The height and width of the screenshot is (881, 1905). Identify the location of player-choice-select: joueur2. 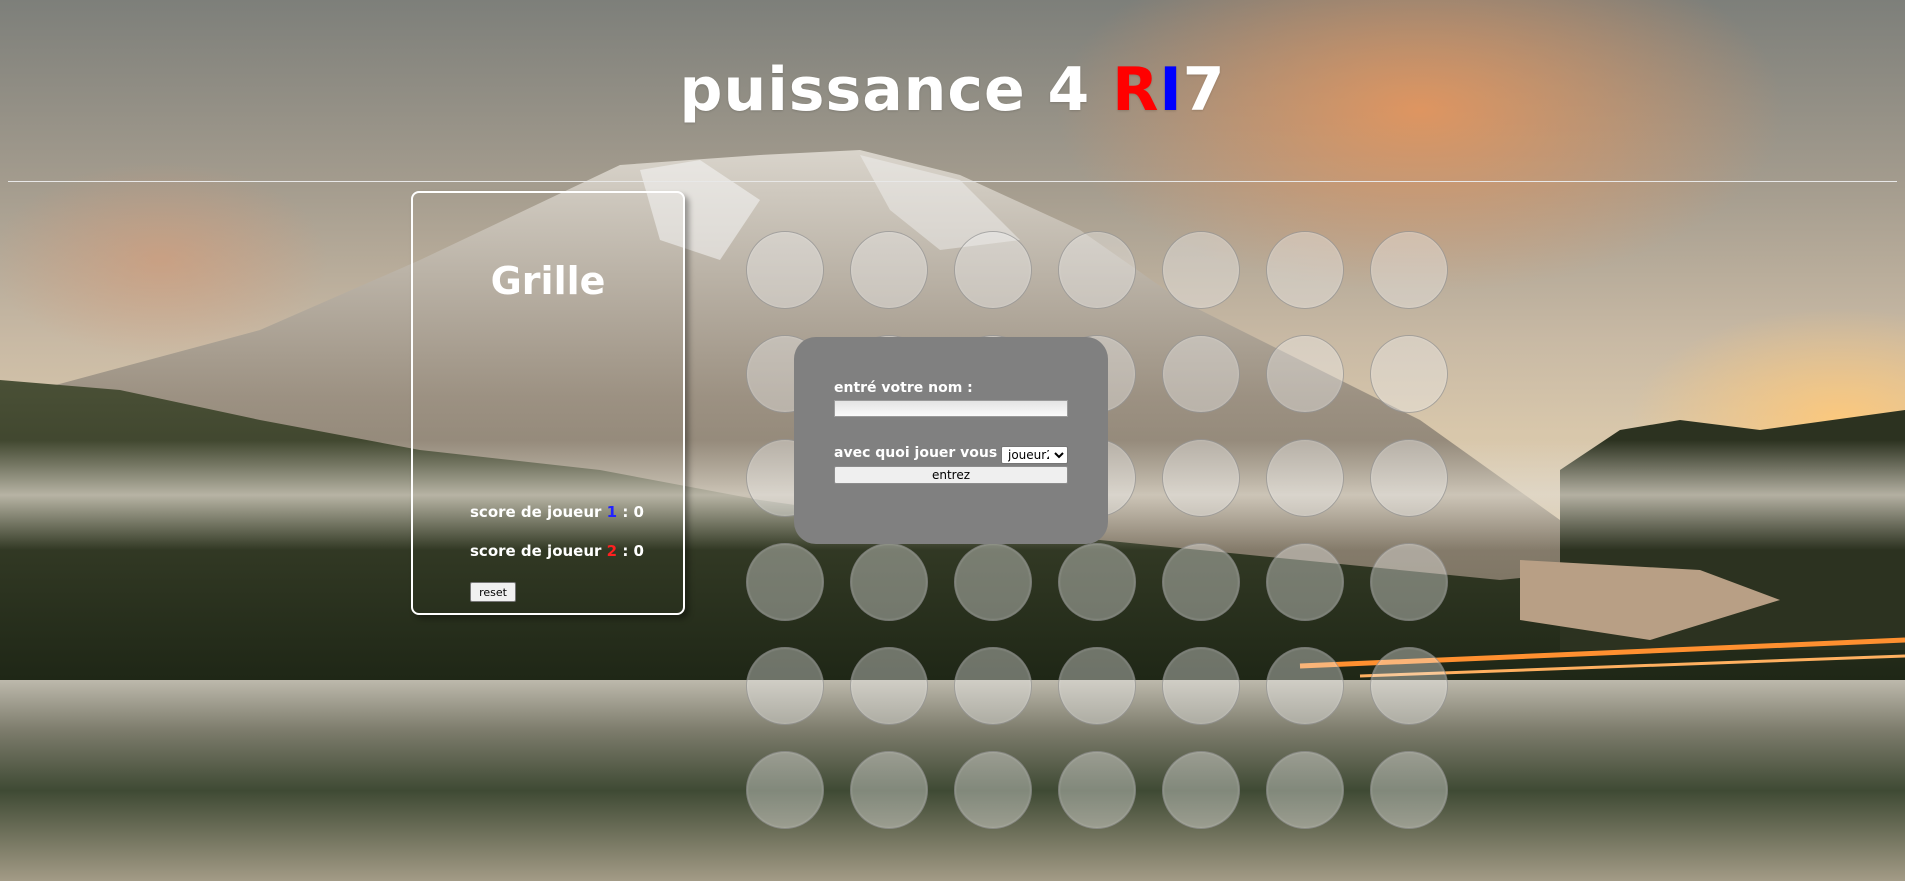
(1034, 455).